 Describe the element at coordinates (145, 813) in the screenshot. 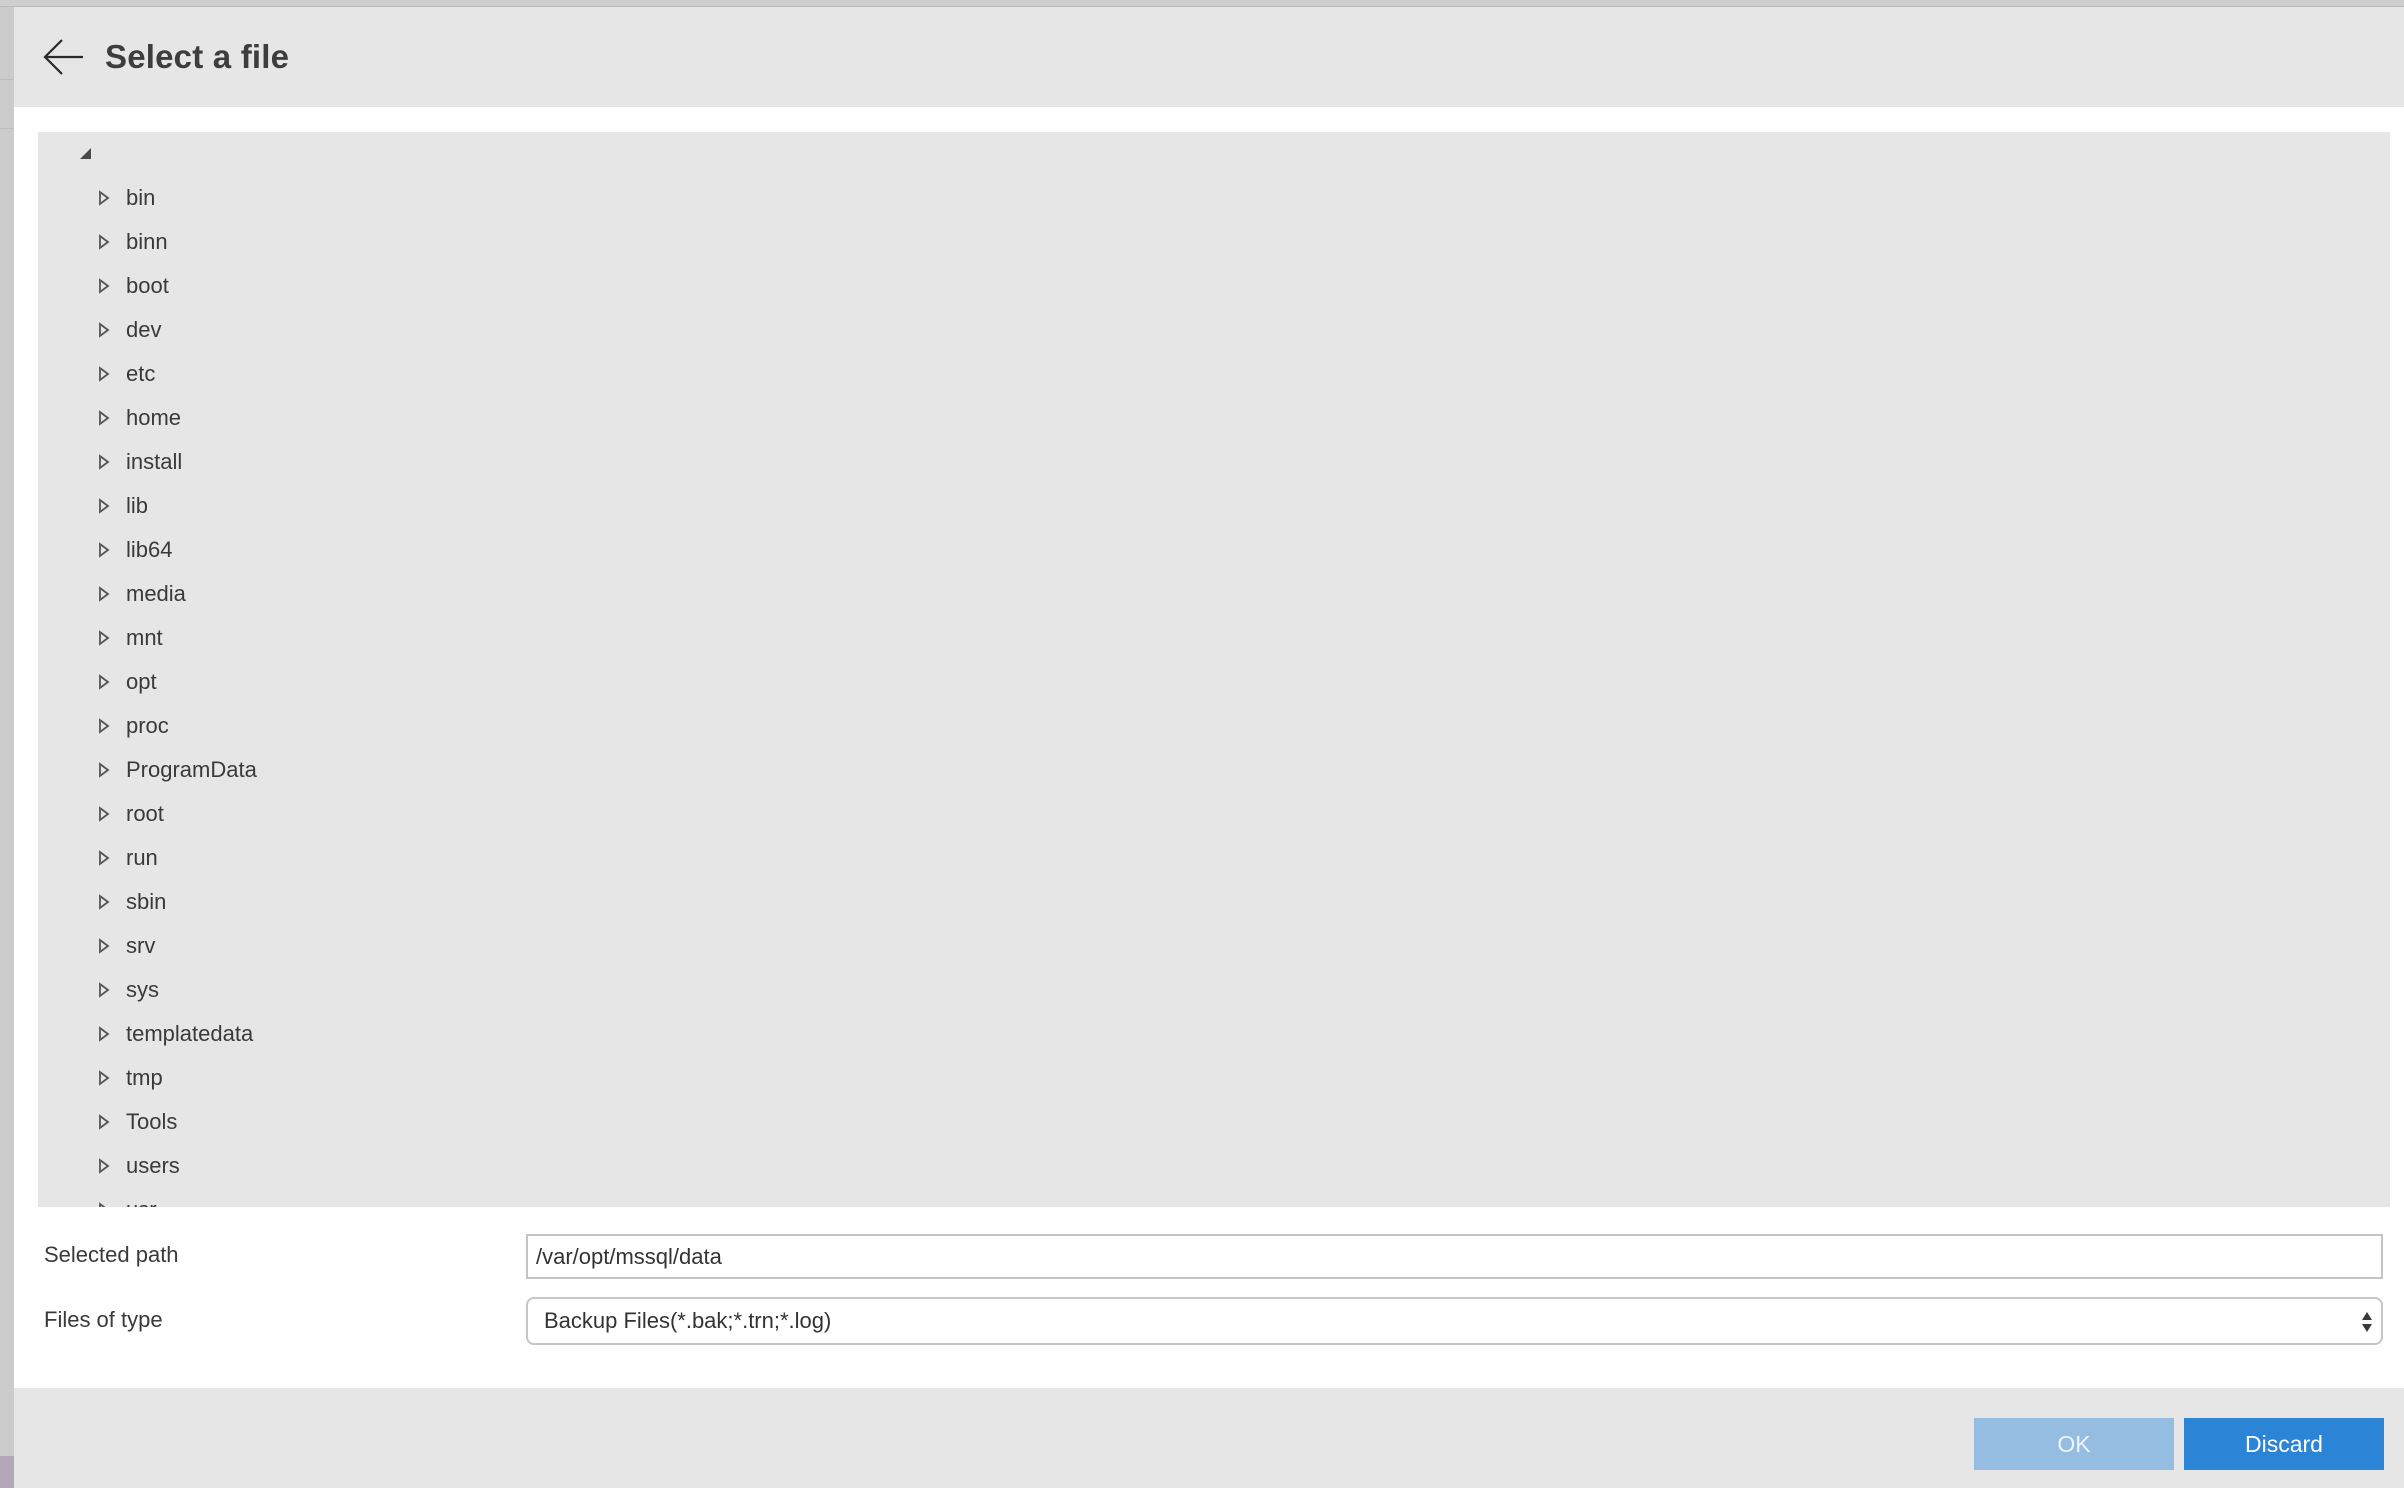

I see `tree-item-label: root` at that location.